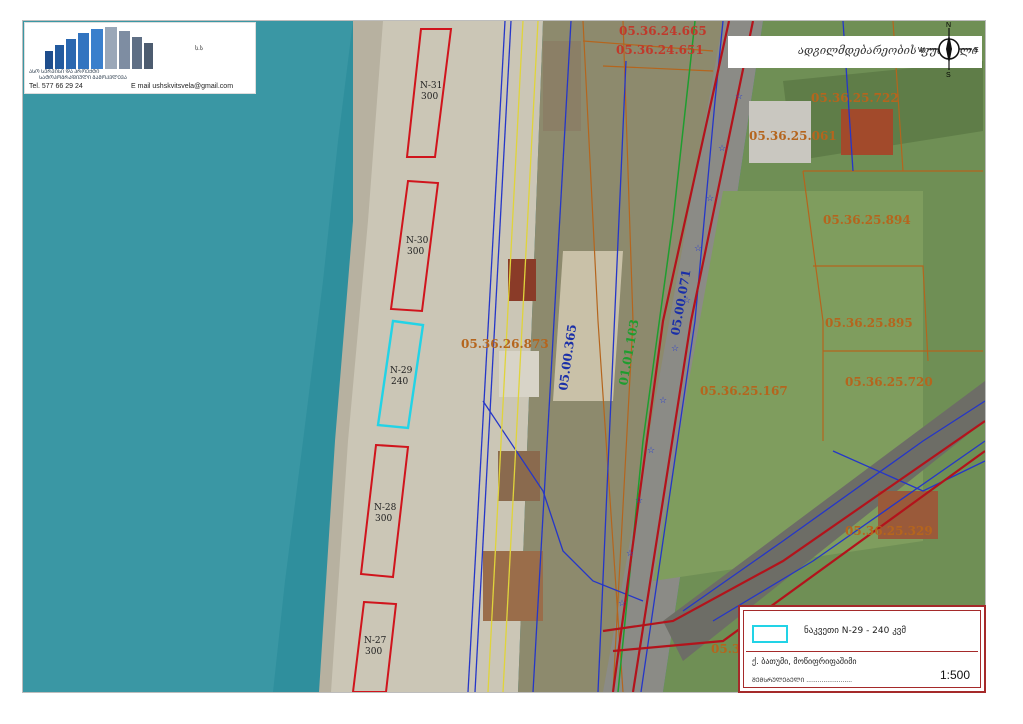 The image size is (1023, 724). I want to click on phone-value: 577 66 29 24, so click(62, 86).